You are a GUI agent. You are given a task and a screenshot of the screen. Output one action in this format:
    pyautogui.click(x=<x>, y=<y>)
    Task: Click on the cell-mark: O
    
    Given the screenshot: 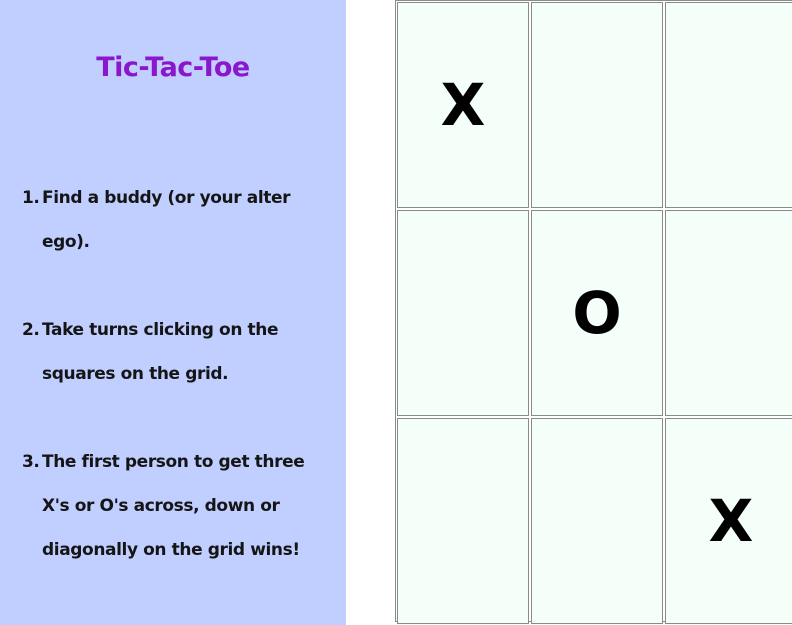 What is the action you would take?
    pyautogui.click(x=597, y=313)
    